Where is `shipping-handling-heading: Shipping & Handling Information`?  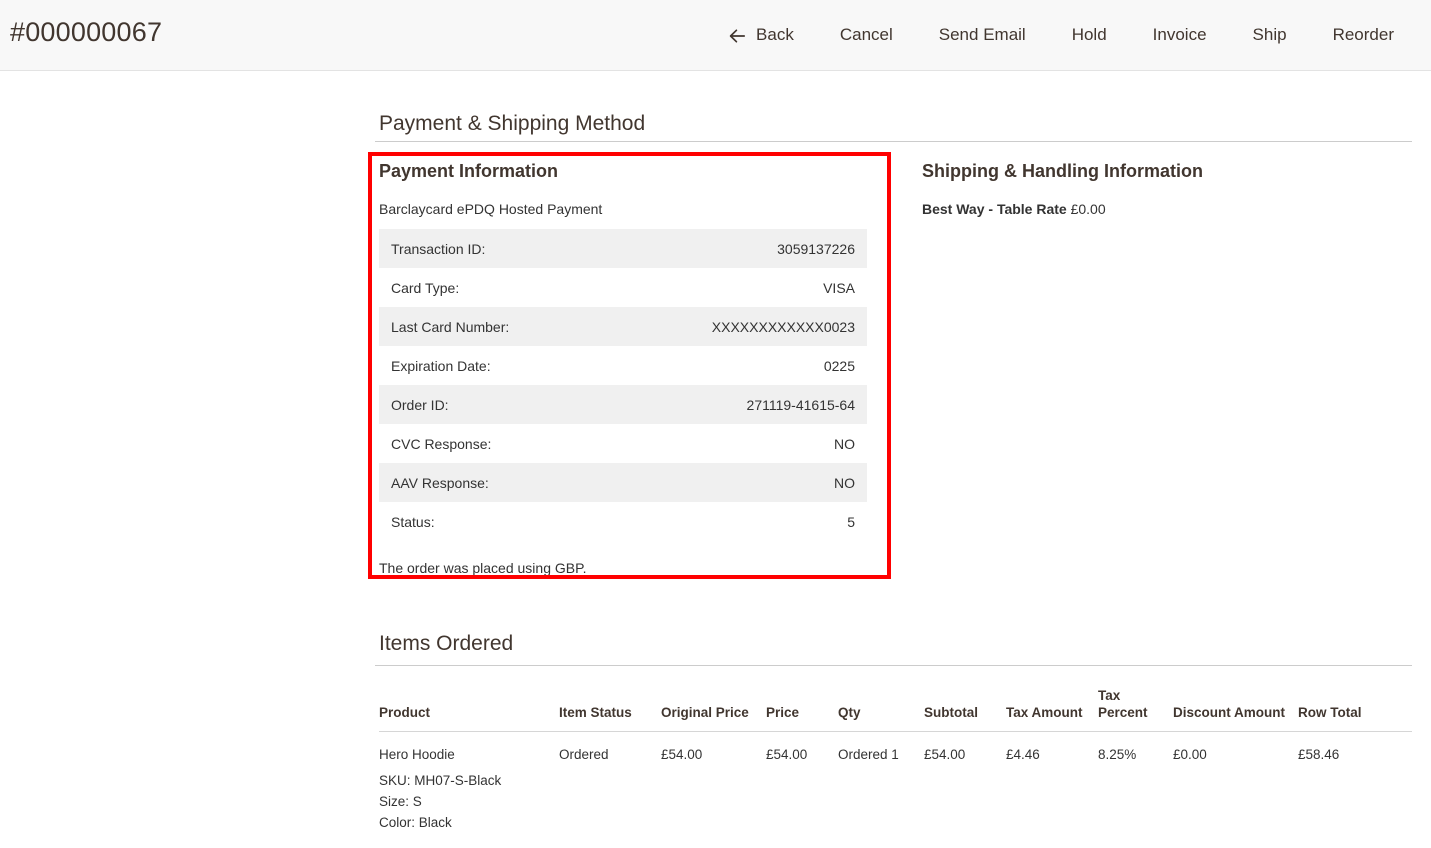 shipping-handling-heading: Shipping & Handling Information is located at coordinates (1062, 171).